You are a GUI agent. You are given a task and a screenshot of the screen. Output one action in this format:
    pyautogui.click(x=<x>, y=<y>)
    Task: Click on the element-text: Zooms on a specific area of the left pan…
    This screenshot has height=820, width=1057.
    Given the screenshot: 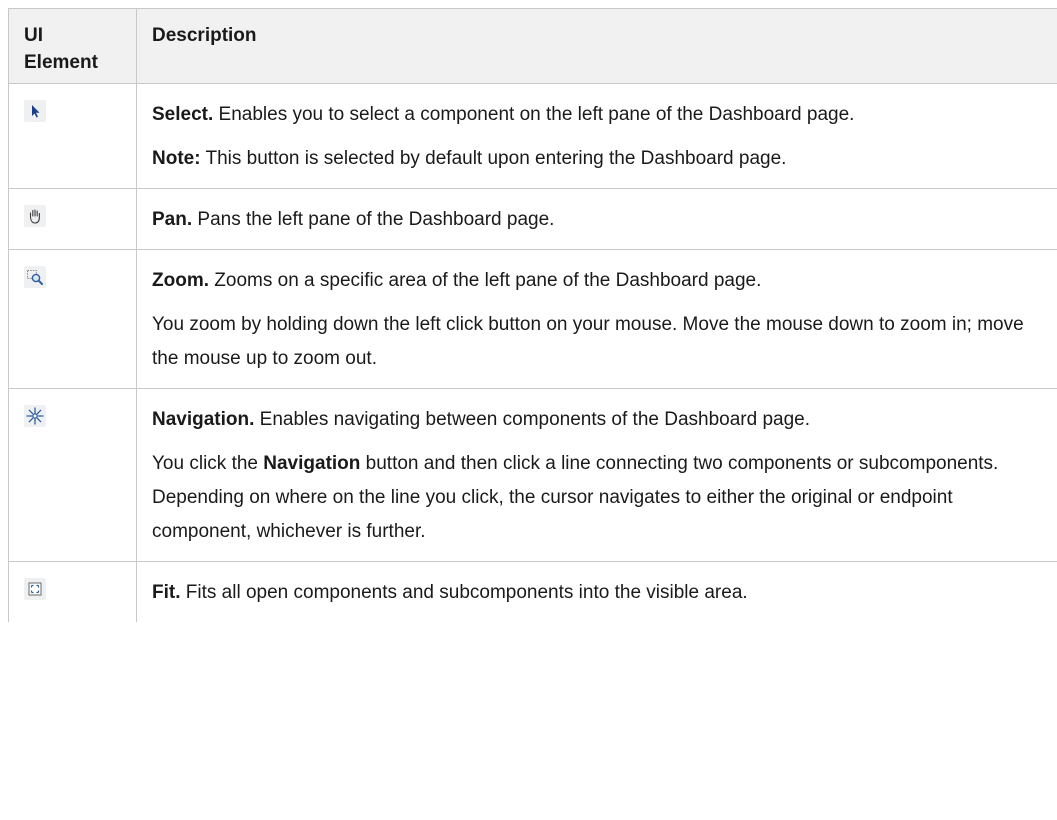 What is the action you would take?
    pyautogui.click(x=485, y=280)
    